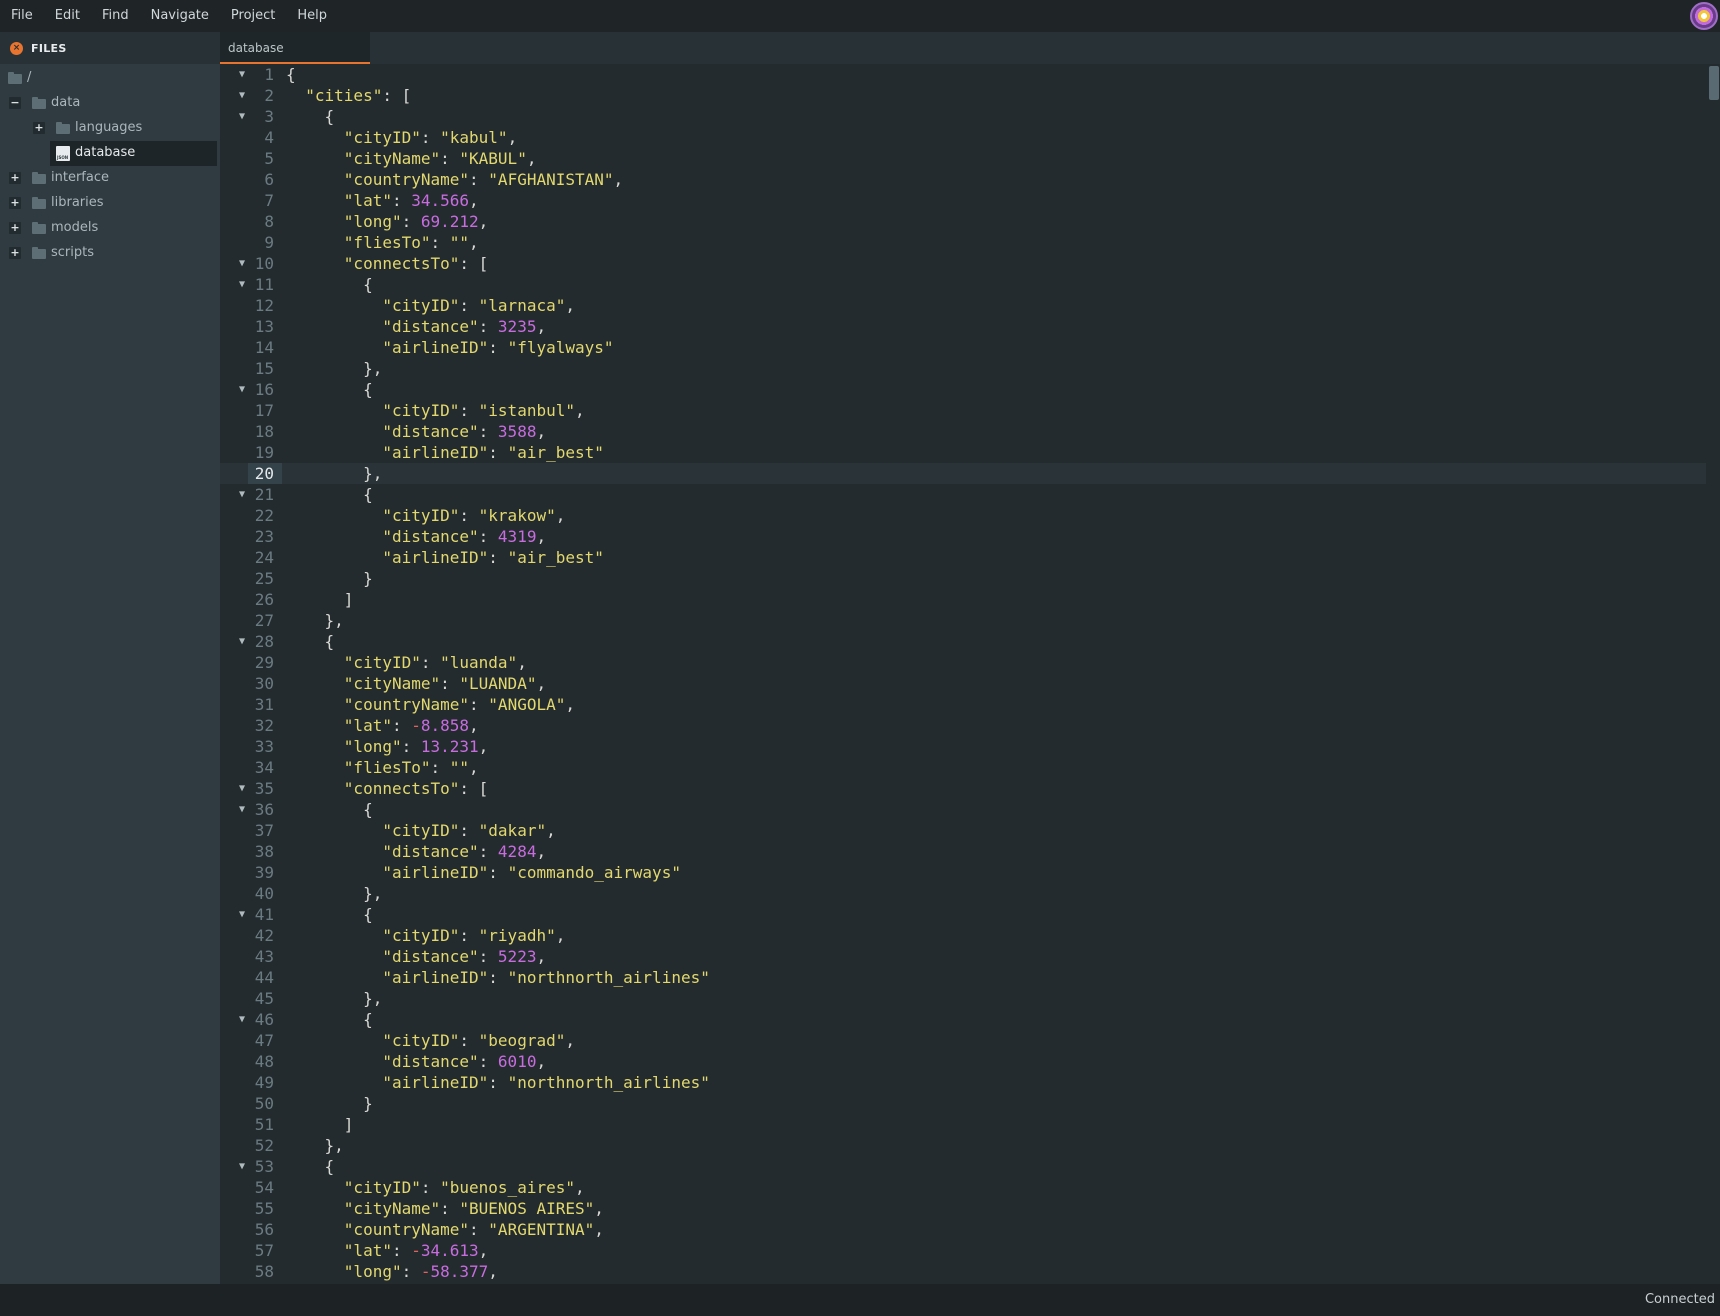 The image size is (1720, 1316). I want to click on tree-item-data: − data, so click(110, 103).